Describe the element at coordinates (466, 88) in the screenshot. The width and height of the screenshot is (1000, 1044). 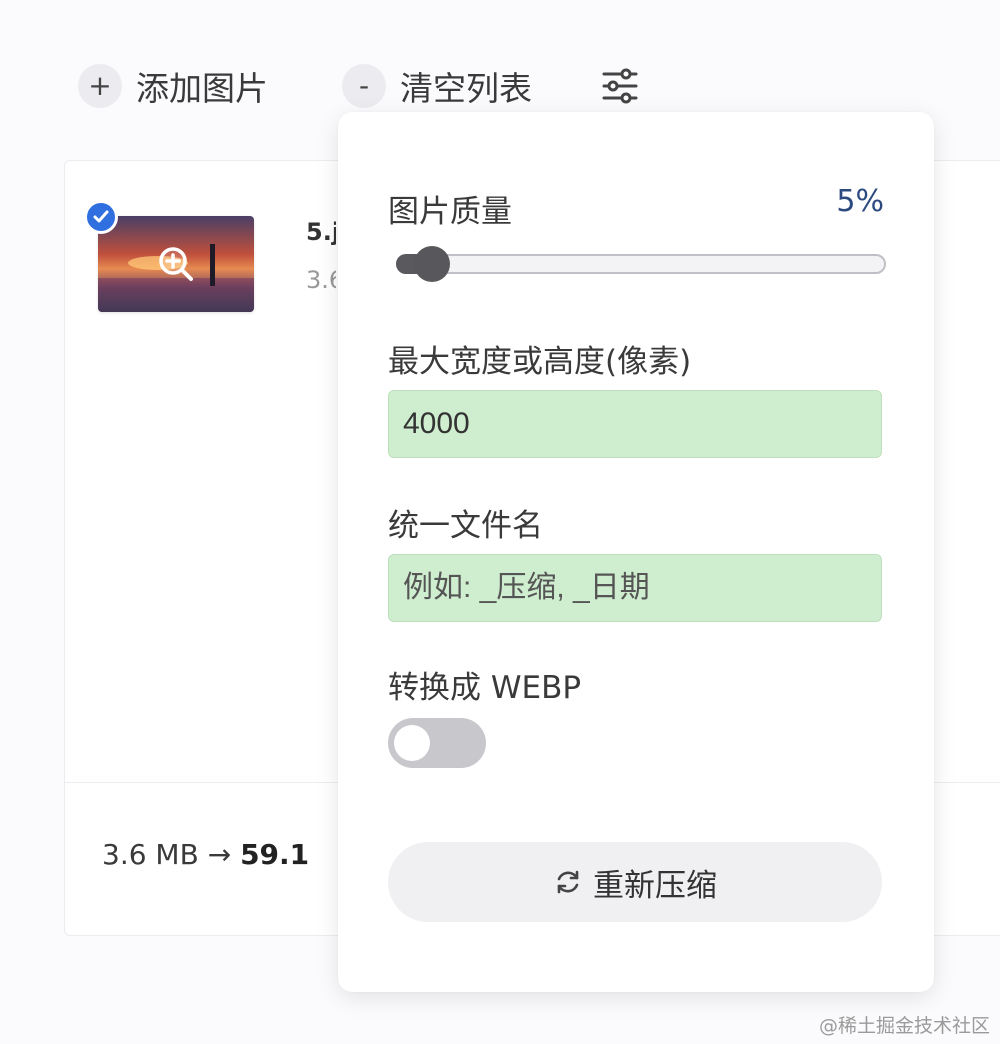
I see `clear-list-label: 清空列表` at that location.